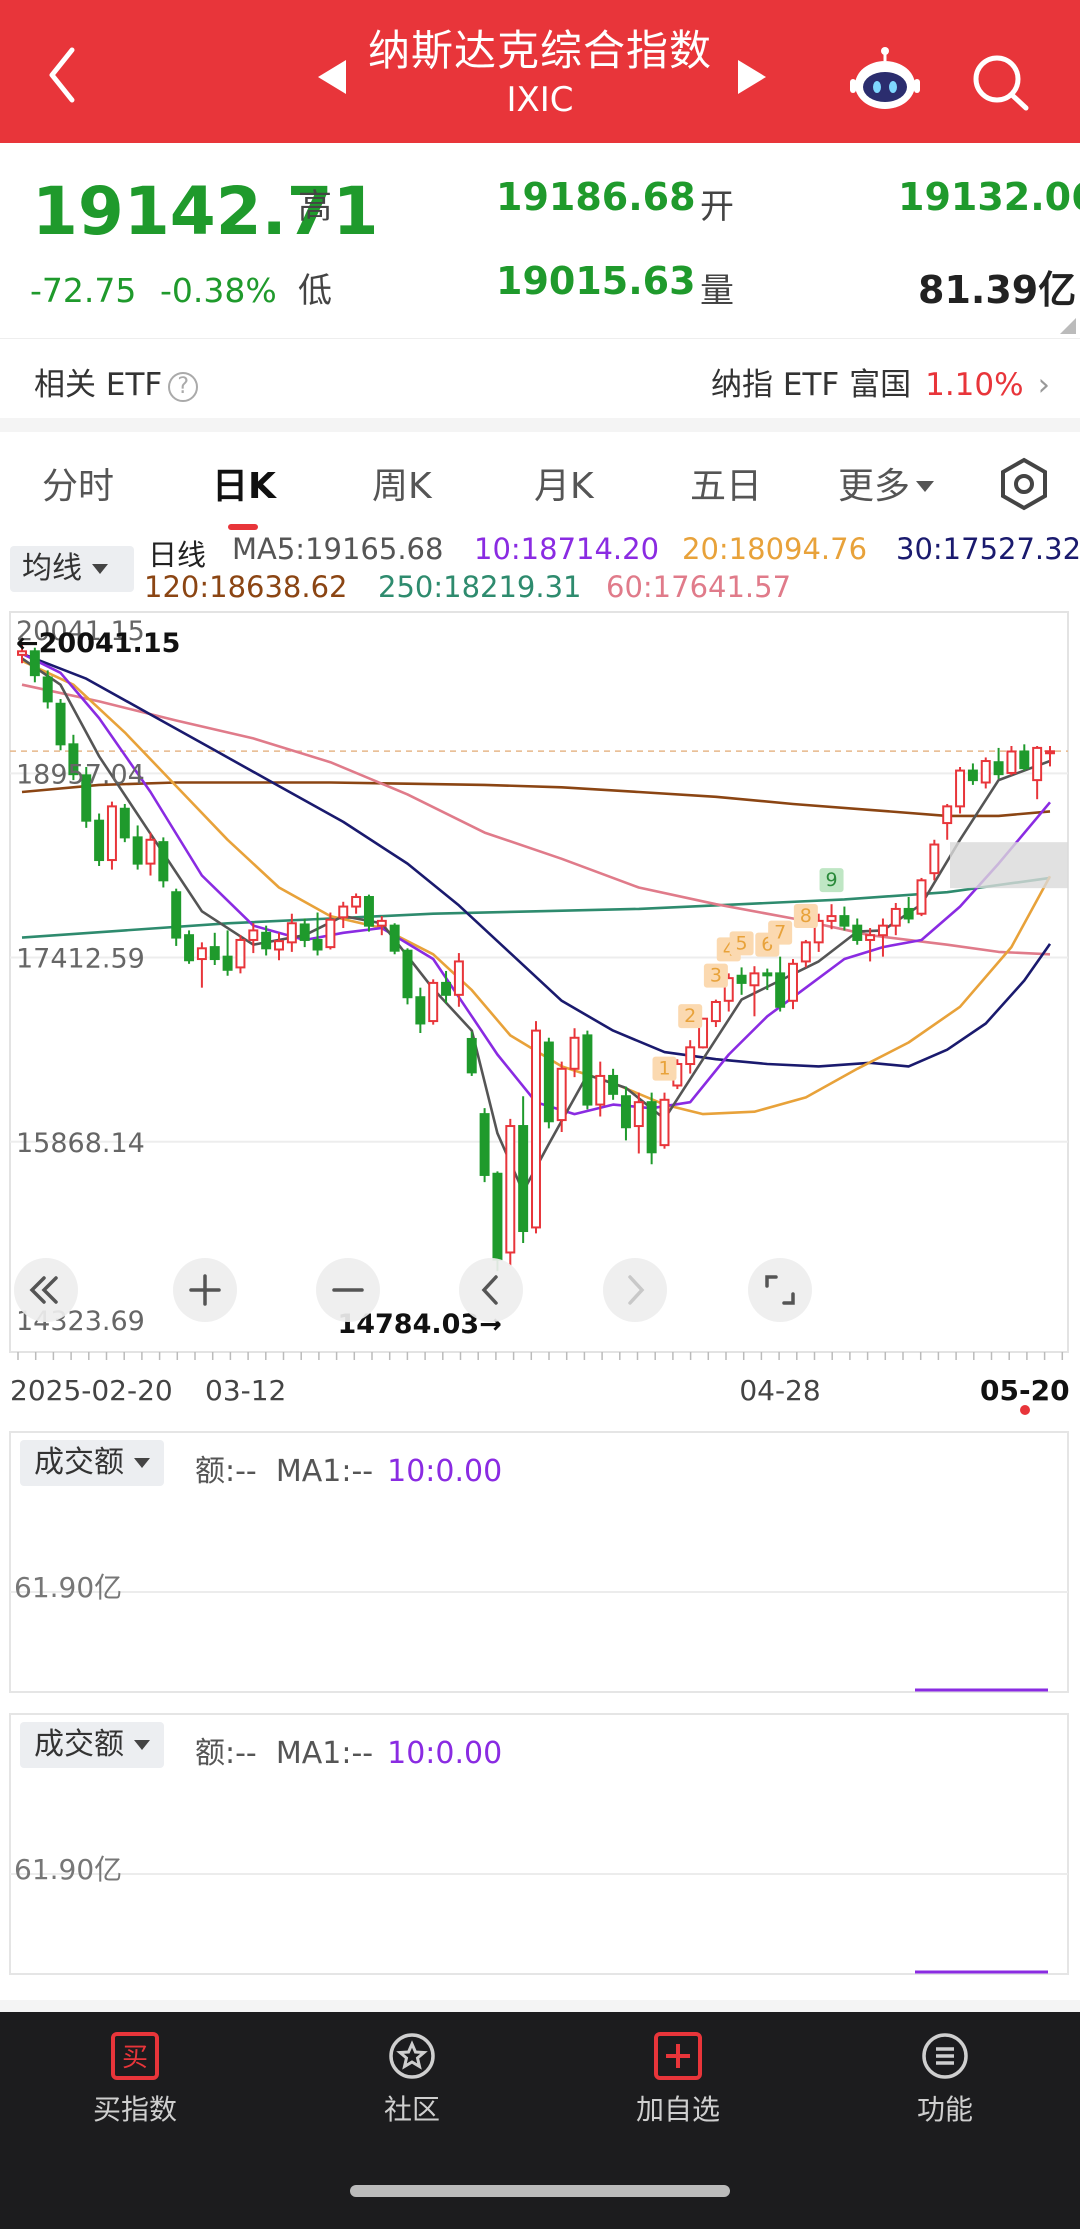 This screenshot has width=1080, height=2229. What do you see at coordinates (491, 1290) in the screenshot?
I see `prev-icon` at bounding box center [491, 1290].